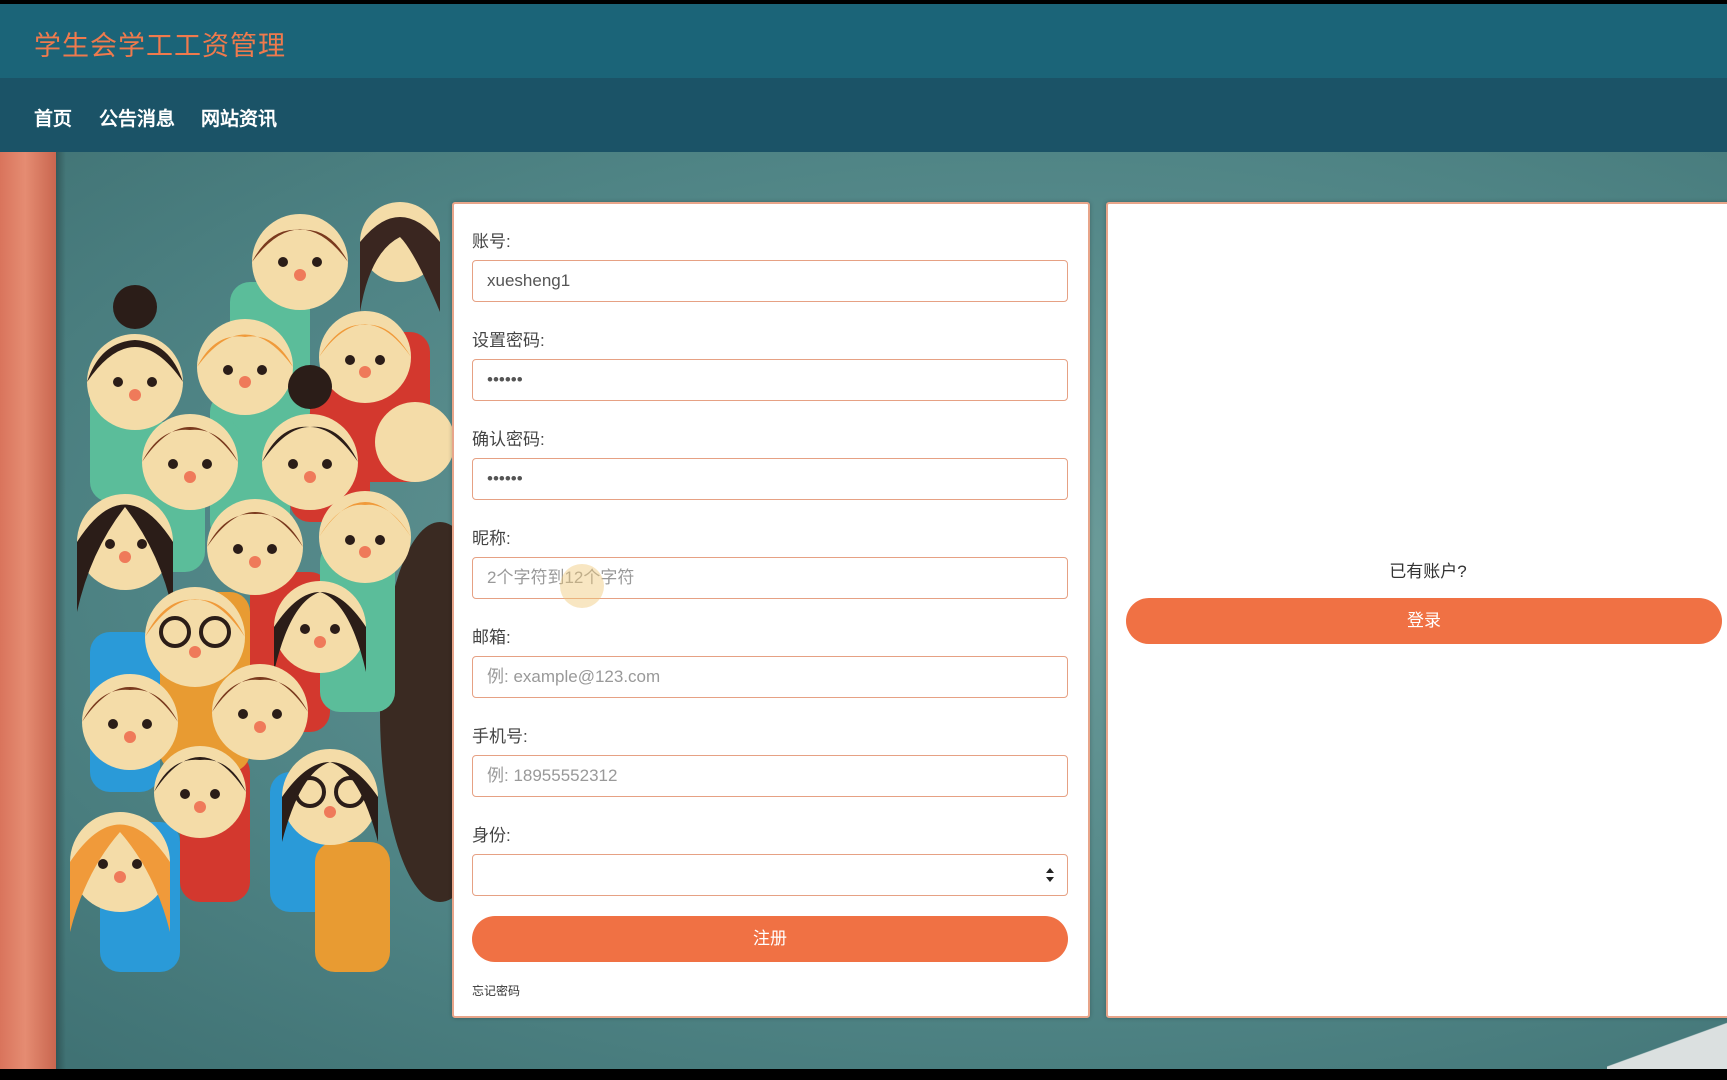 The width and height of the screenshot is (1727, 1080). What do you see at coordinates (137, 117) in the screenshot?
I see `nav-item-announcements: 公告消息` at bounding box center [137, 117].